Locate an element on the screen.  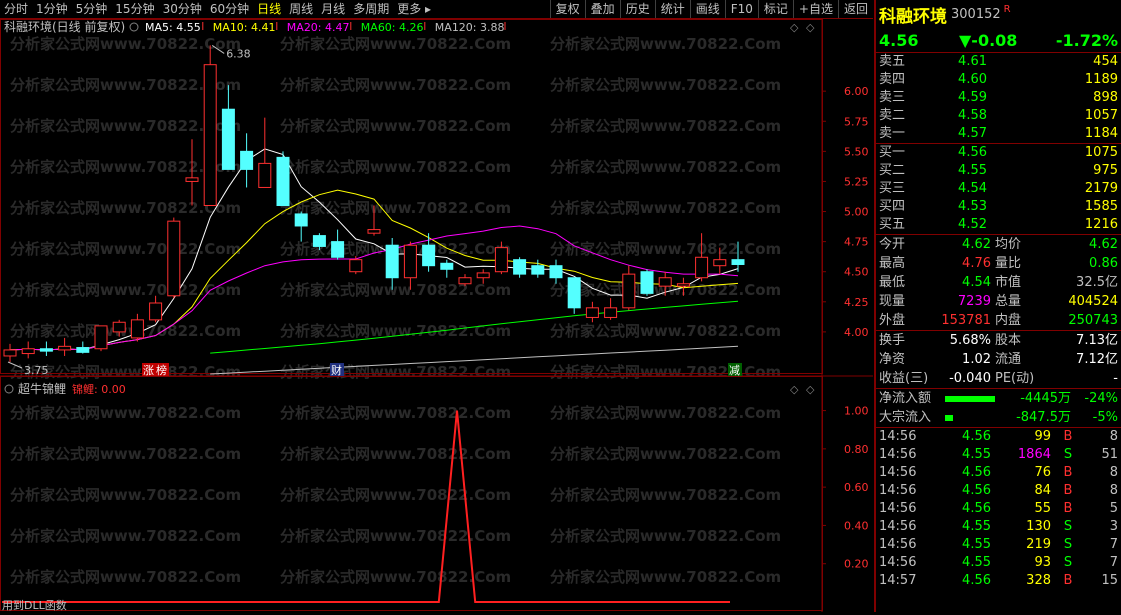
tick-count: 8 is located at coordinates (1113, 472).